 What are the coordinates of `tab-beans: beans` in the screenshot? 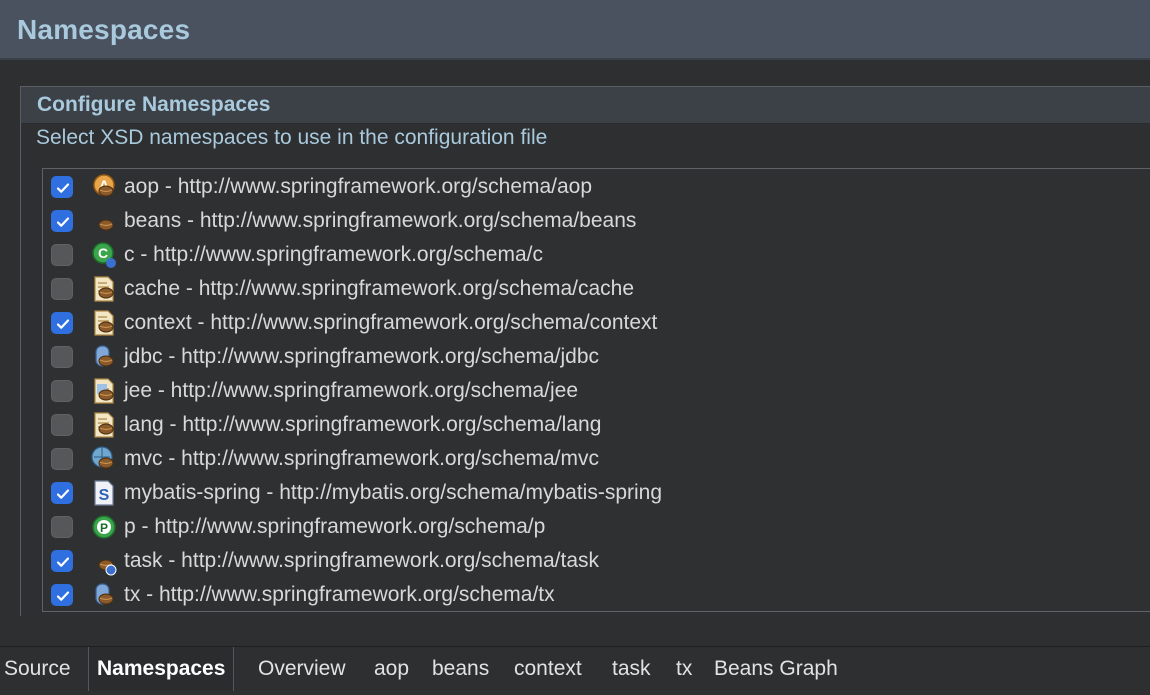 It's located at (460, 669).